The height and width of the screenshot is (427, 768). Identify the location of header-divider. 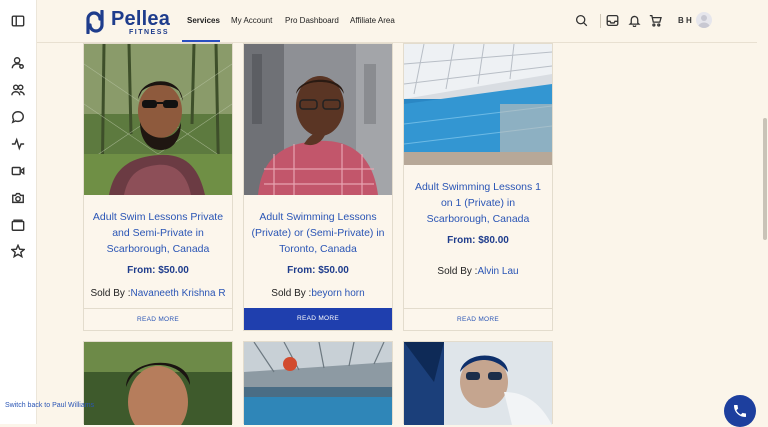
(600, 21).